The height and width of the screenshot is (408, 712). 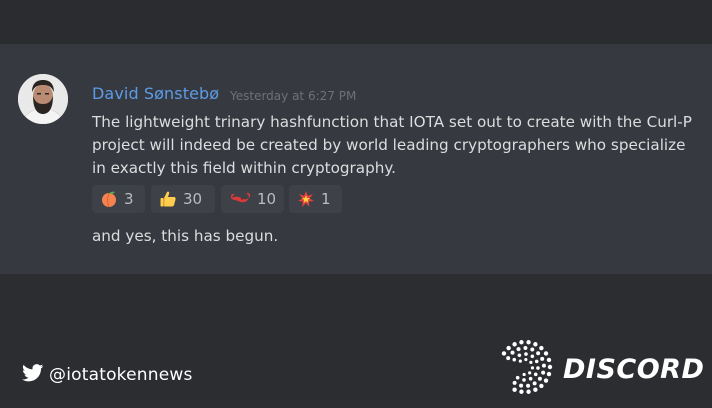 What do you see at coordinates (326, 199) in the screenshot?
I see `reaction-count: 1` at bounding box center [326, 199].